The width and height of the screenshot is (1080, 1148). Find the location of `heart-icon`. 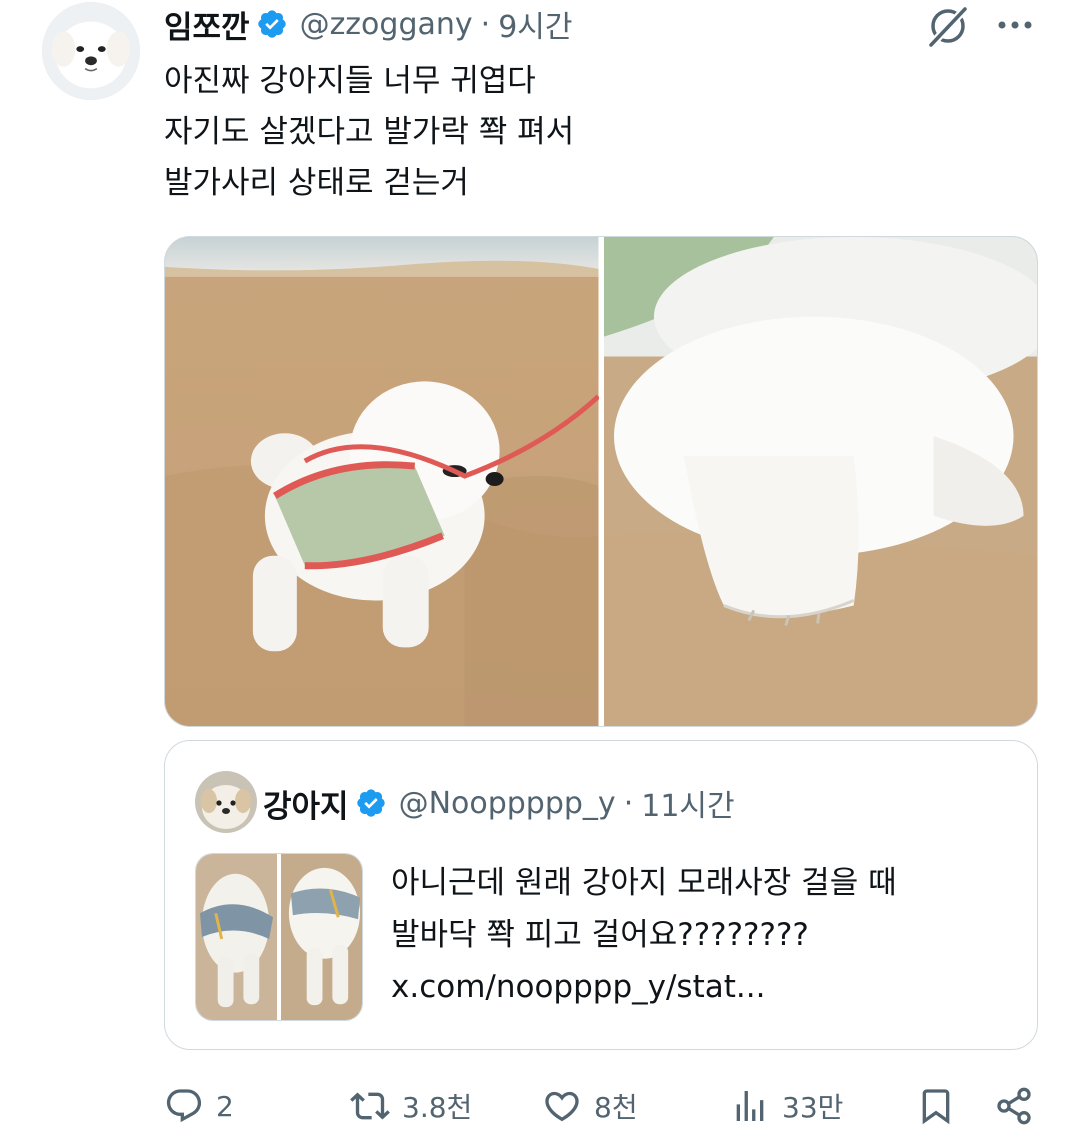

heart-icon is located at coordinates (562, 1106).